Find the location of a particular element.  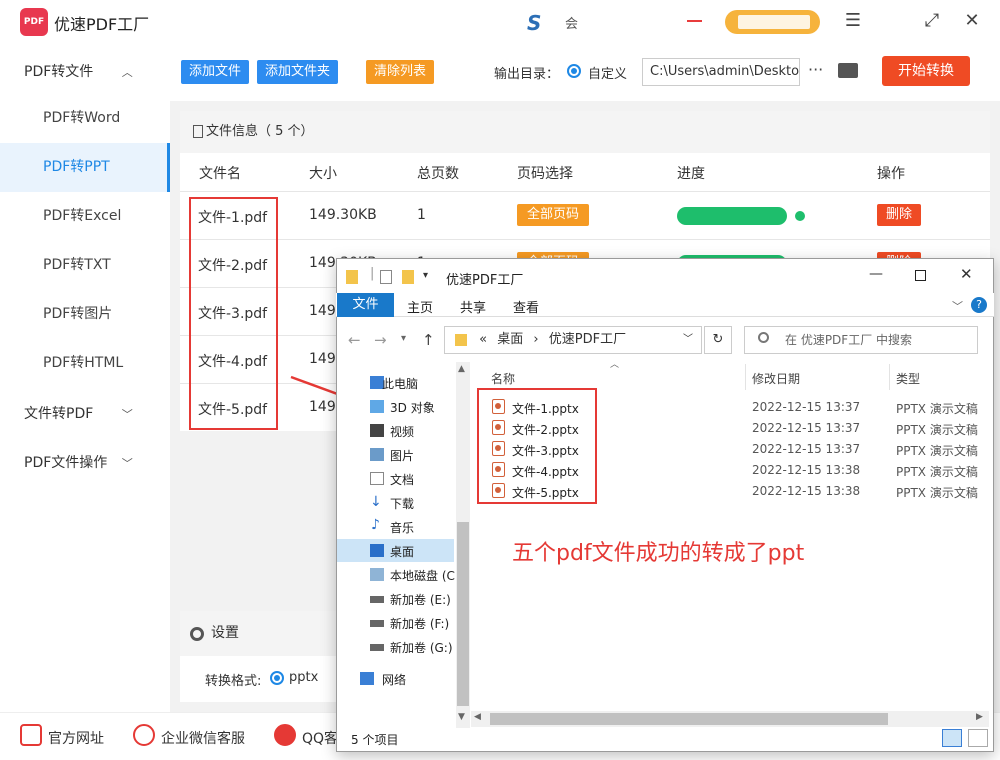

nav-3d-objects: 3D 对象 is located at coordinates (412, 407).